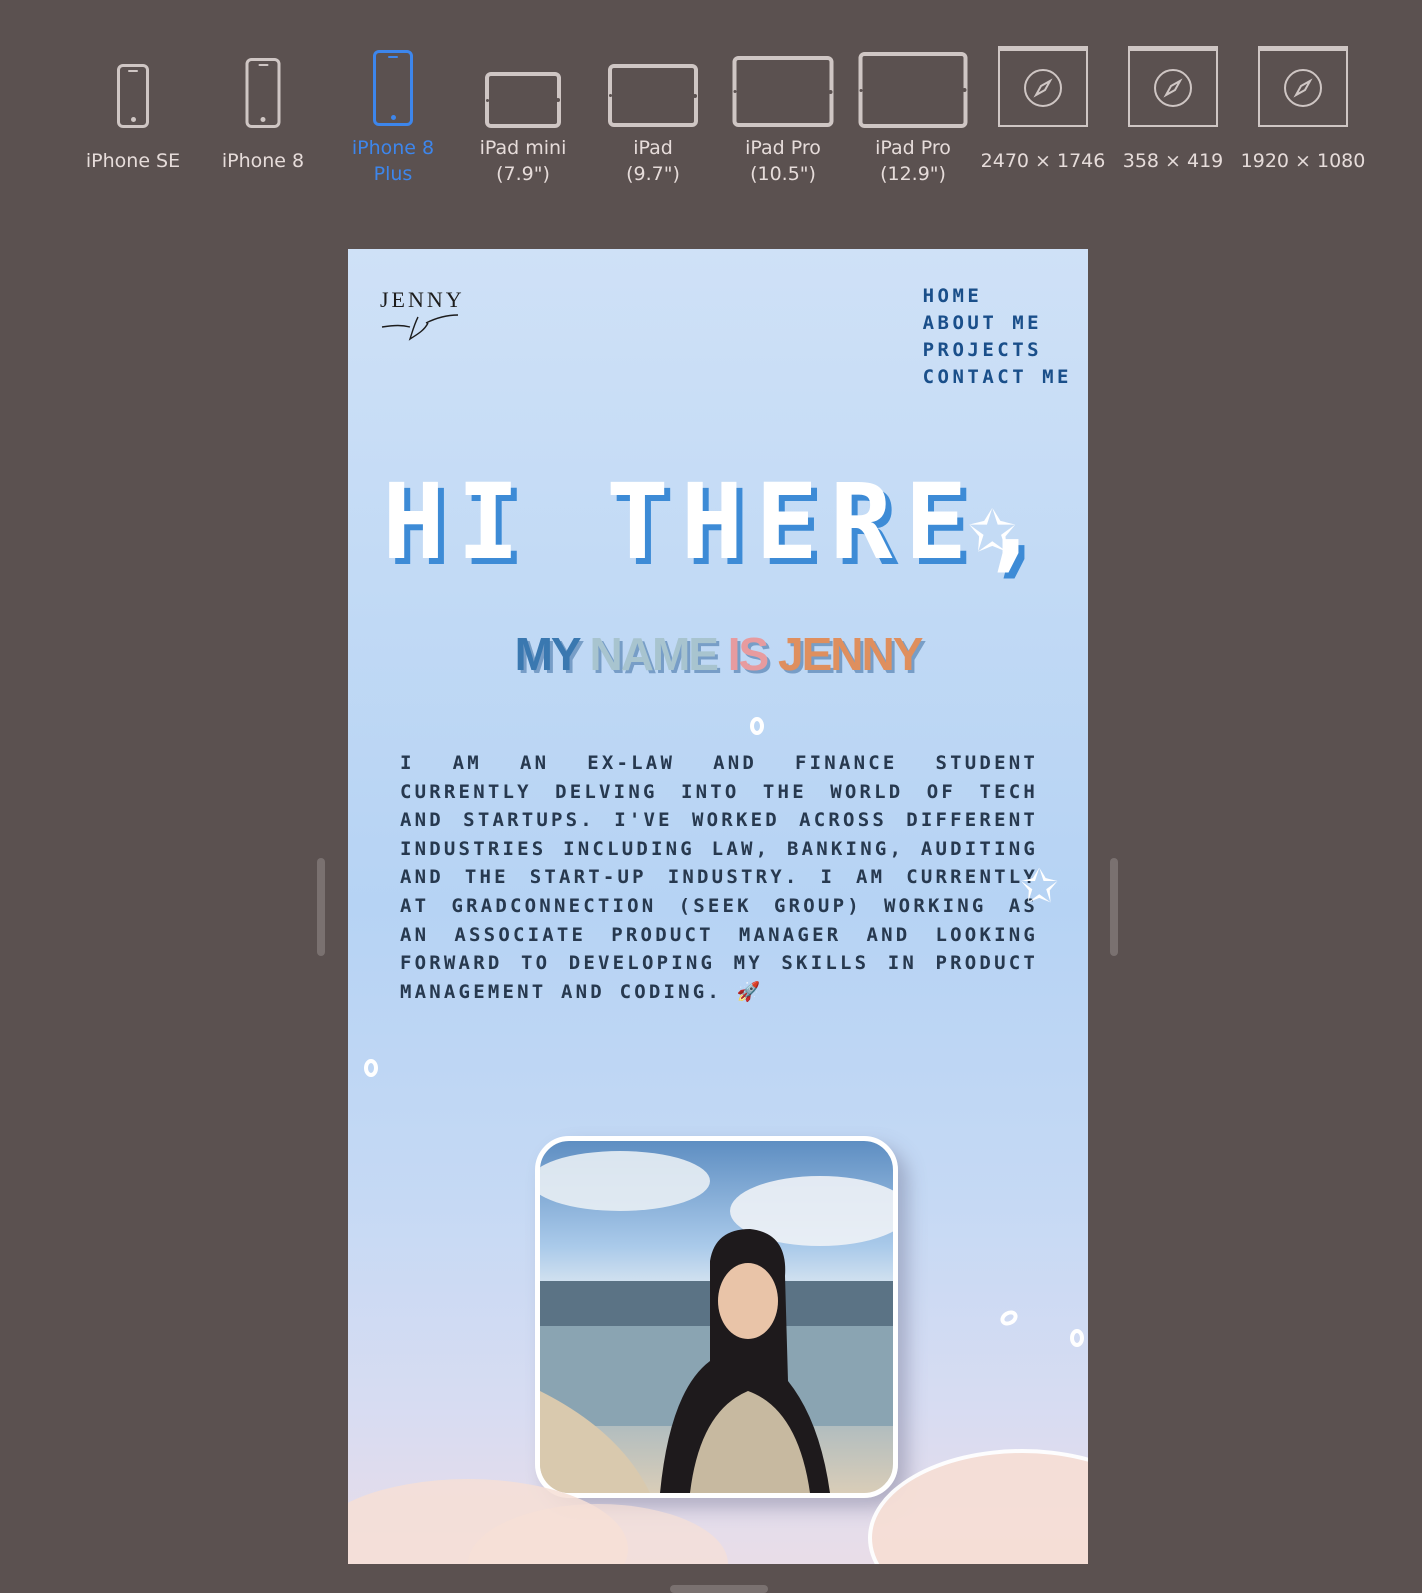 The width and height of the screenshot is (1422, 1593). I want to click on site-logo: JENNY, so click(425, 317).